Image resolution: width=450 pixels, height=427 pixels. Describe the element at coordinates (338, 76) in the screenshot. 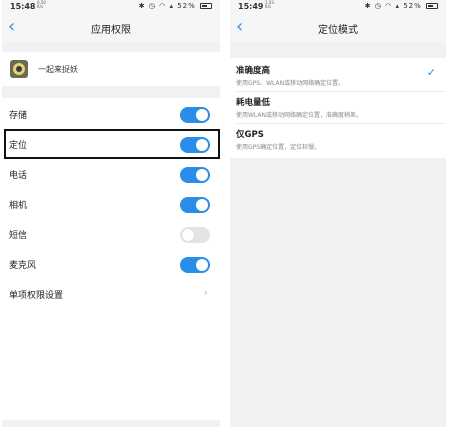

I see `mode-option-high-accuracy: 准确度高 使用GPS、WLAN或移动网络确定位置。 ✓` at that location.